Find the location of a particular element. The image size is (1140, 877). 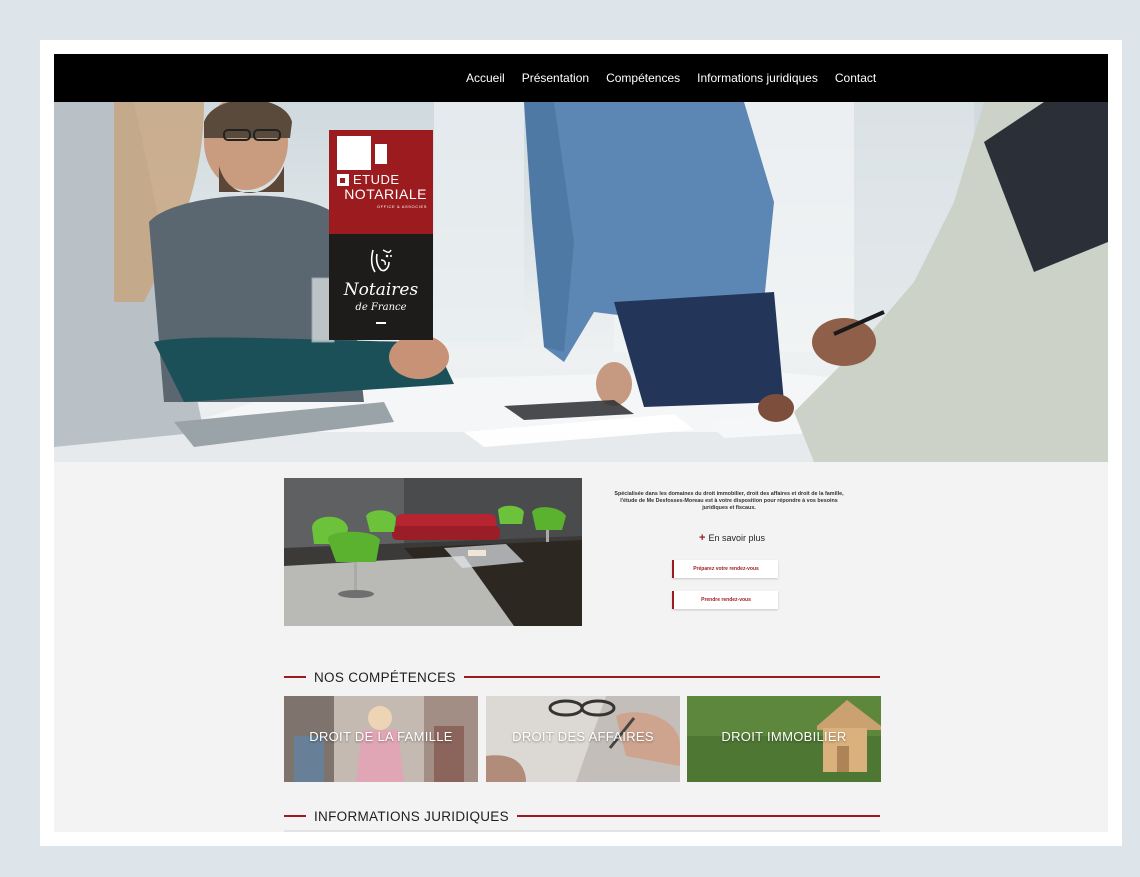

prepare-appointment-button: Préparez votre rendez-vous is located at coordinates (725, 569).